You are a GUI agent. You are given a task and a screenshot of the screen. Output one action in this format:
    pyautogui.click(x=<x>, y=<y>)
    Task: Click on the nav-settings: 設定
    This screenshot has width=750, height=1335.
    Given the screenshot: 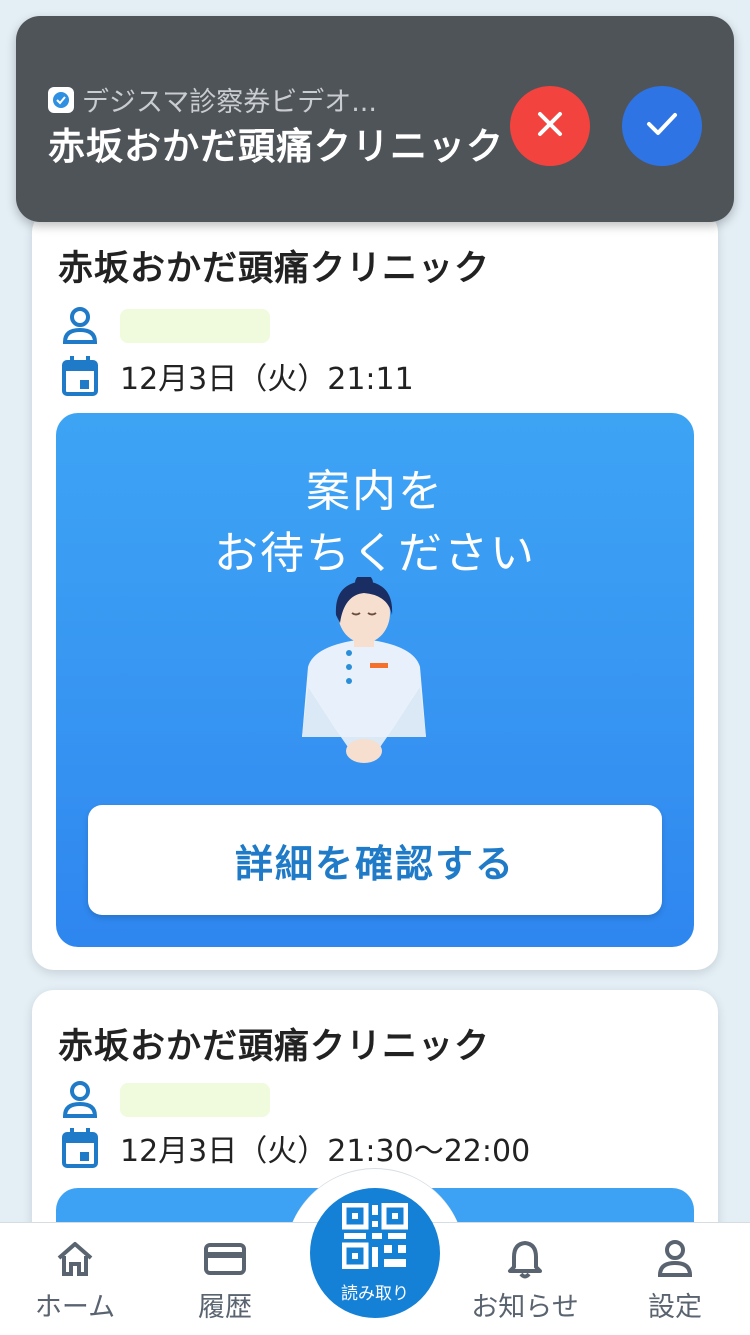 What is the action you would take?
    pyautogui.click(x=675, y=1279)
    